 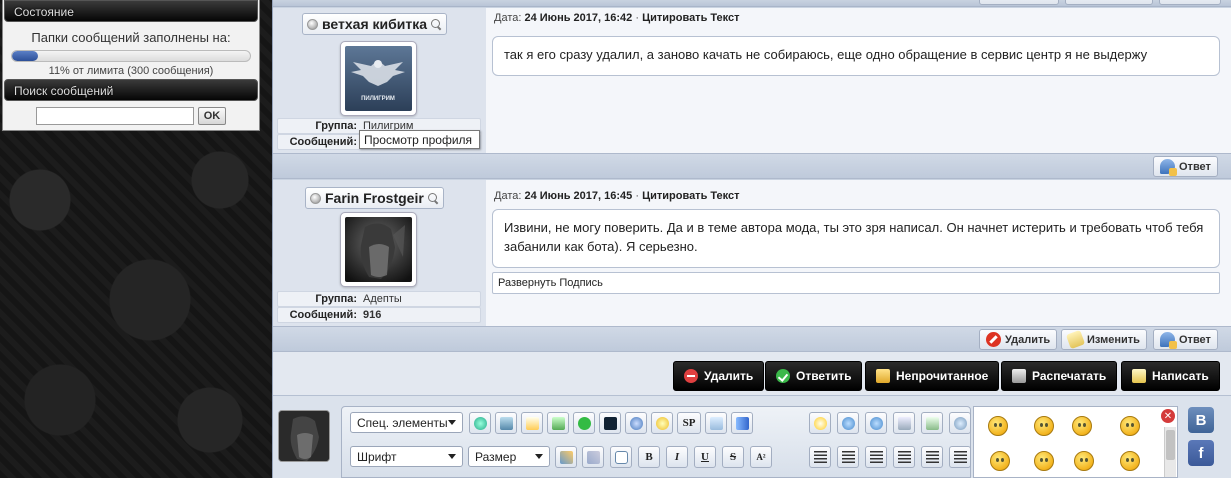 I want to click on align-center-icon, so click(x=848, y=457).